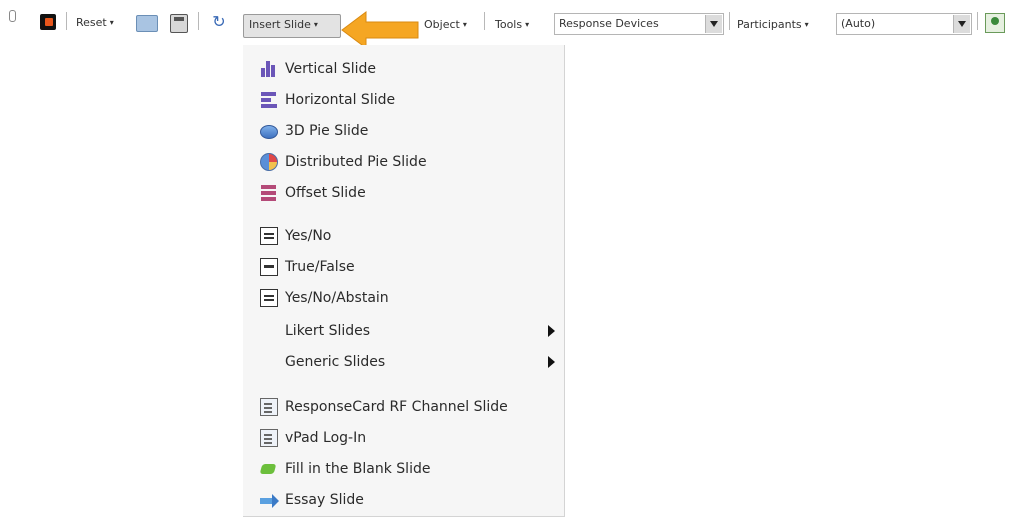  Describe the element at coordinates (904, 24) in the screenshot. I see `participants-select: (Auto)` at that location.